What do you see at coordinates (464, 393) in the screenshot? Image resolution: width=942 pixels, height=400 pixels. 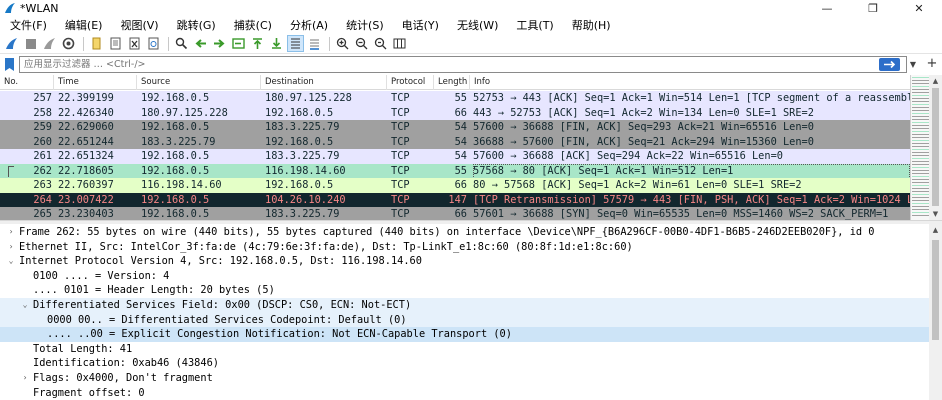 I see `detail-row: Fragment offset: 0` at bounding box center [464, 393].